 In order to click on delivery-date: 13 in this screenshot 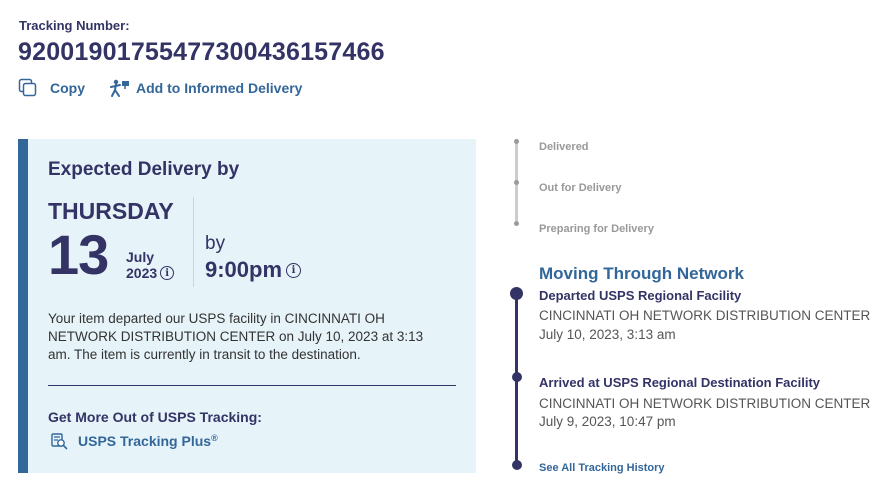, I will do `click(78, 254)`.